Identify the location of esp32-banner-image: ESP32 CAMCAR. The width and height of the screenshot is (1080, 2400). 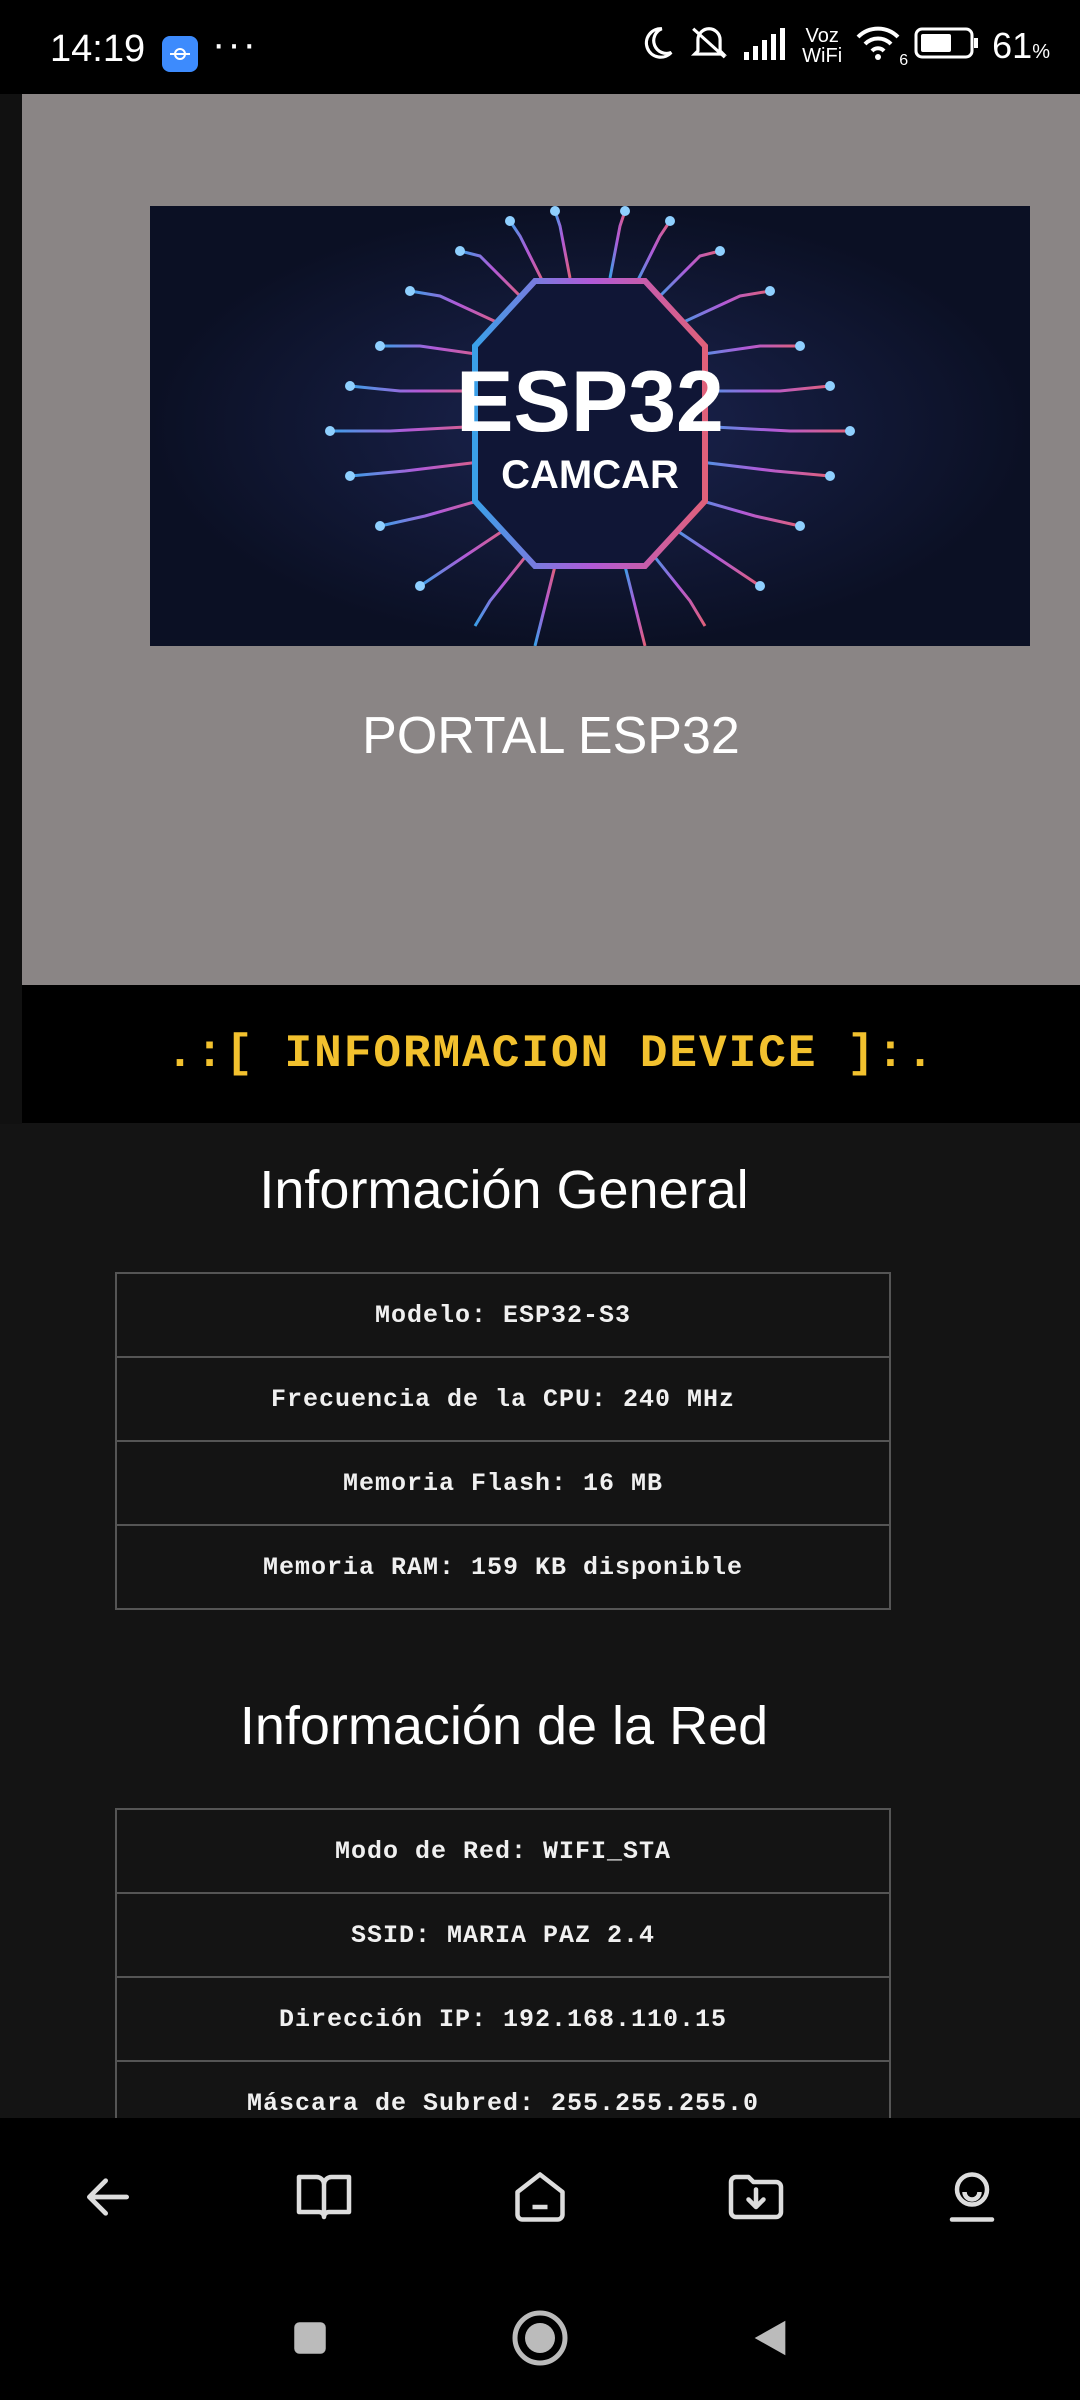
(590, 426).